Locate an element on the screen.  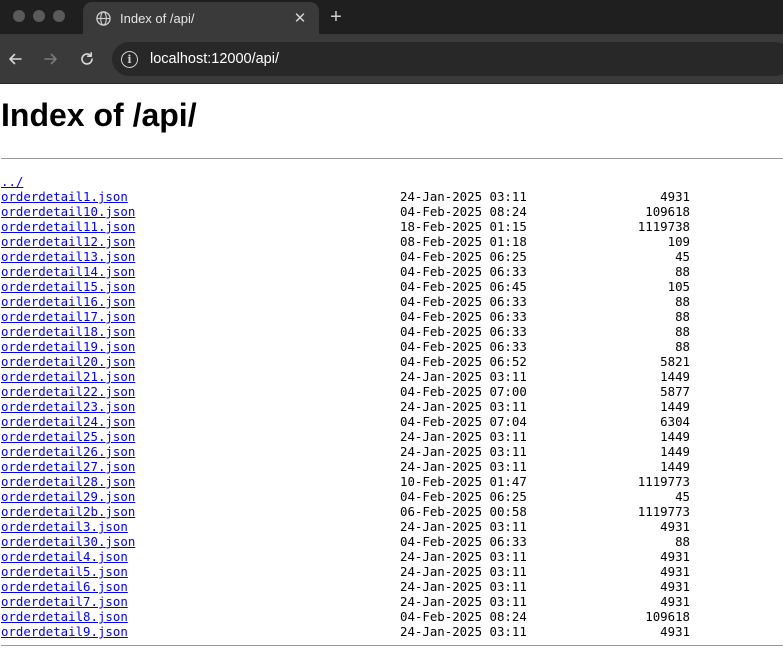
file-link: orderdetail26.json is located at coordinates (68, 451).